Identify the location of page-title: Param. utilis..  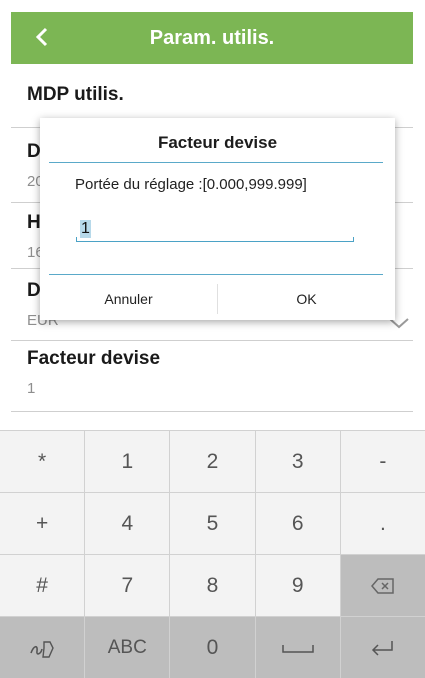
(212, 38).